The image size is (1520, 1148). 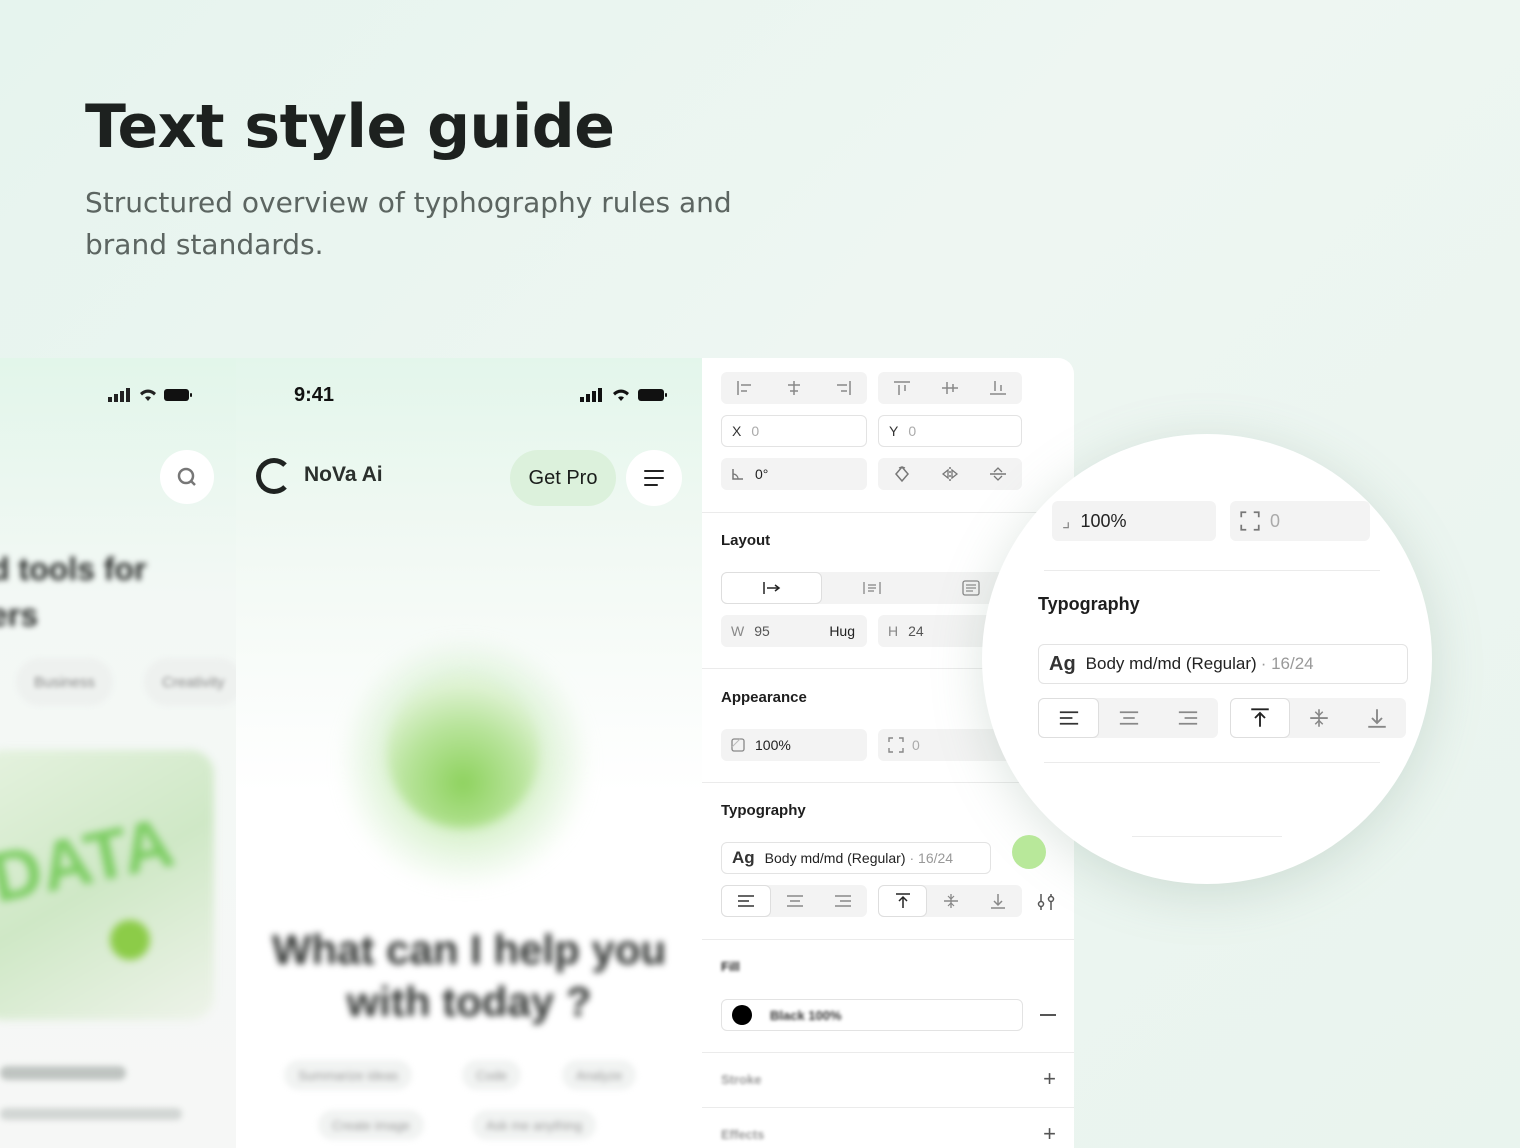 I want to click on suggestion-chip: Summarize ideas, so click(x=348, y=1075).